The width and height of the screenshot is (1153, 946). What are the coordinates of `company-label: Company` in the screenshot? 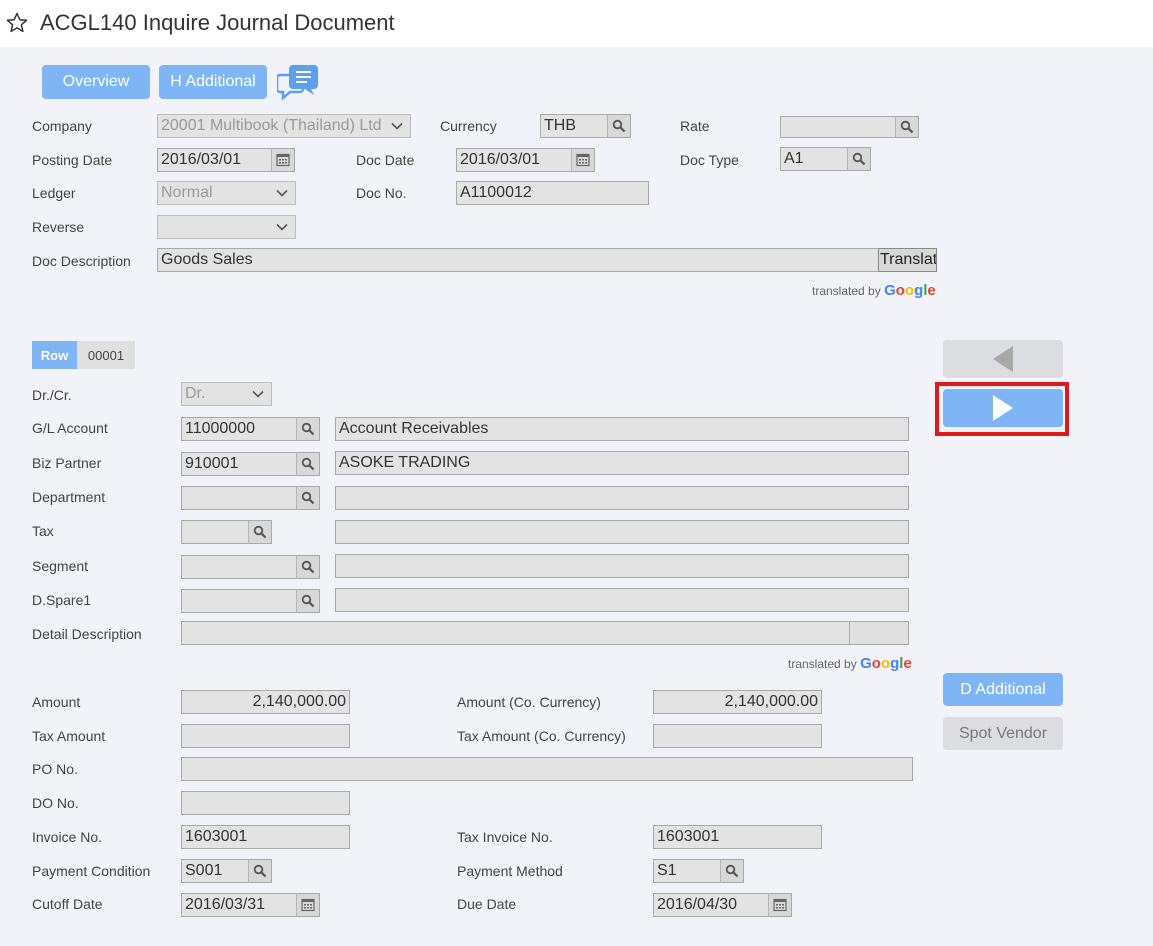 It's located at (62, 126).